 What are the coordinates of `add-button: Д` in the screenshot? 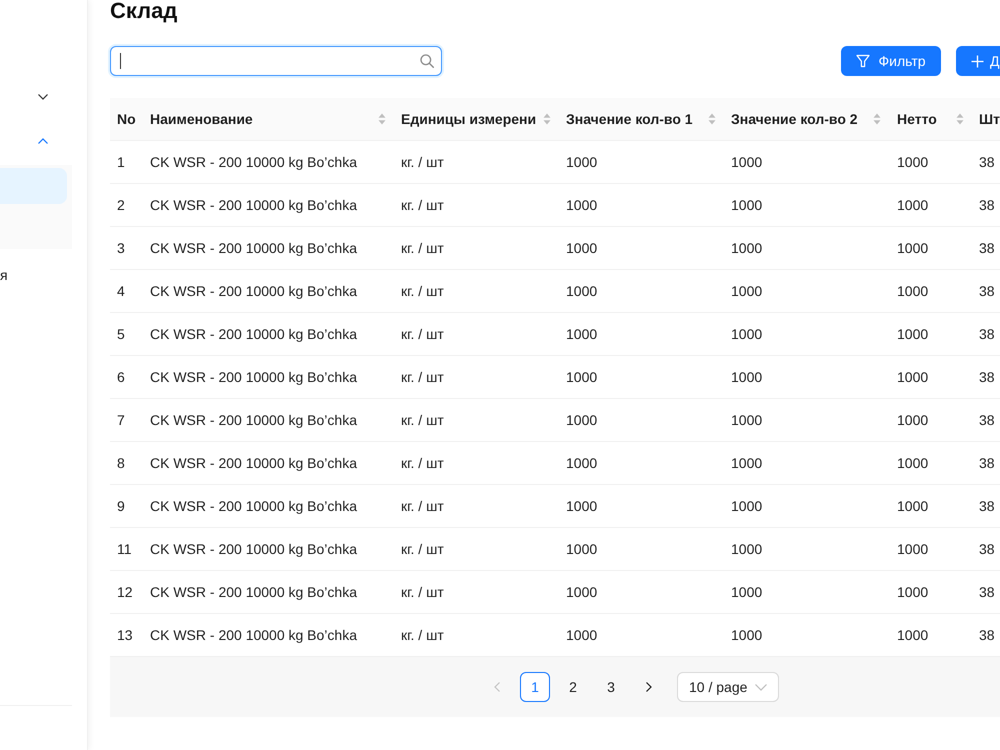 It's located at (978, 61).